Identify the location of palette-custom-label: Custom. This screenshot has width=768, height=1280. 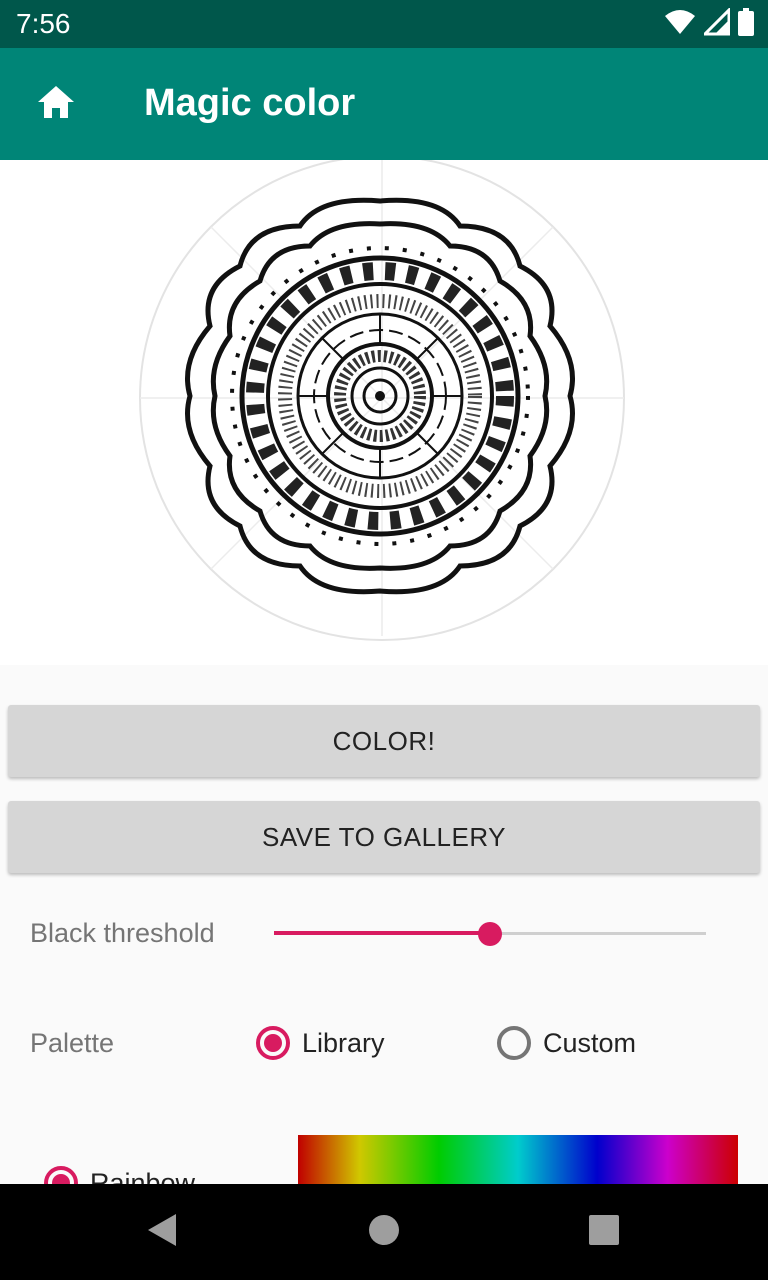
(590, 1042).